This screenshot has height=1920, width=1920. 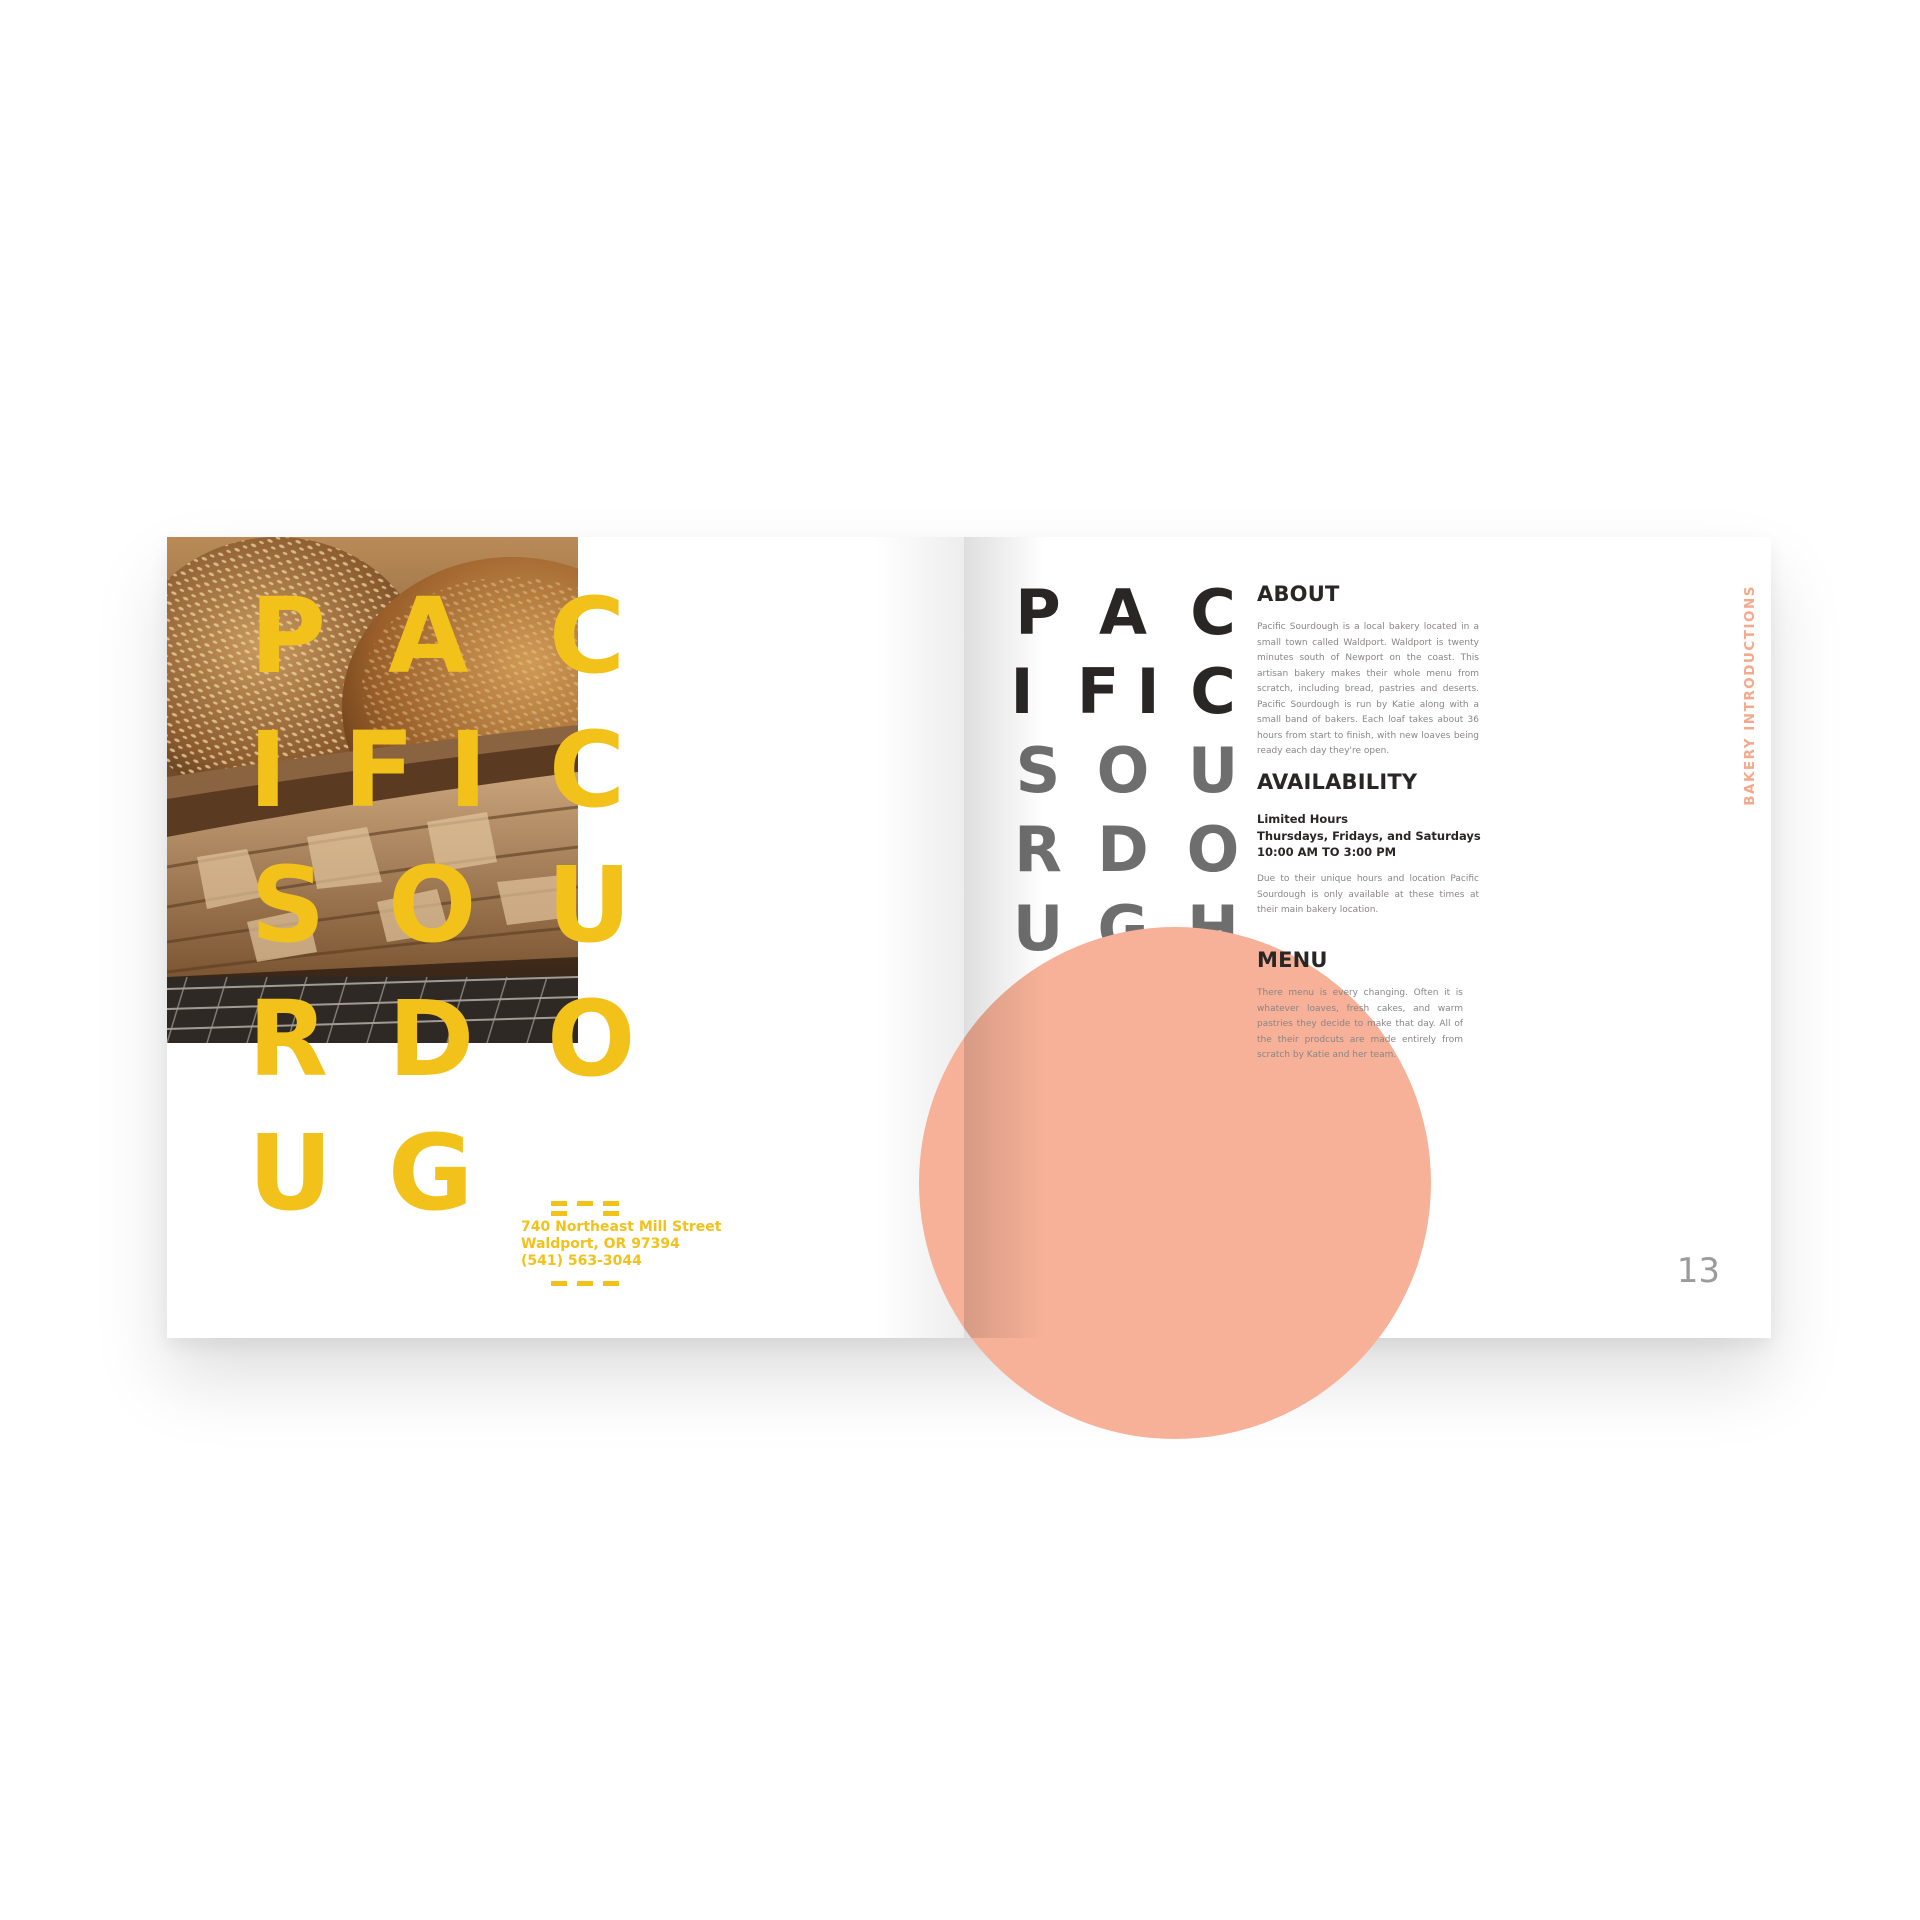 I want to click on title-letter: S, so click(x=288, y=905).